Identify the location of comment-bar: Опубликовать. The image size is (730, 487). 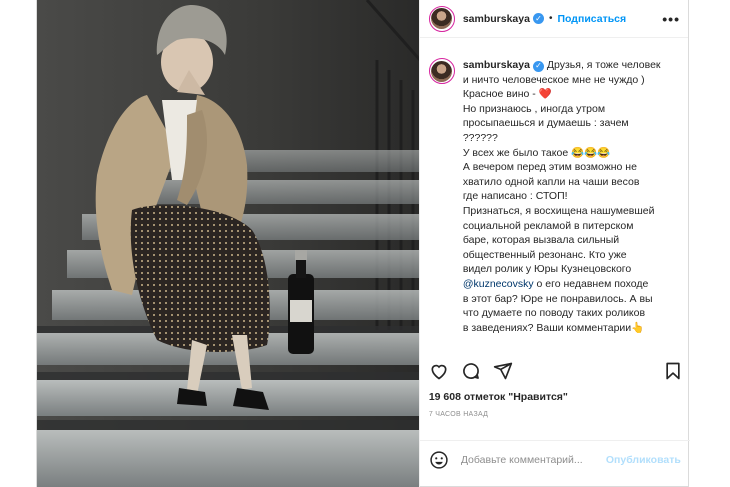
(554, 459).